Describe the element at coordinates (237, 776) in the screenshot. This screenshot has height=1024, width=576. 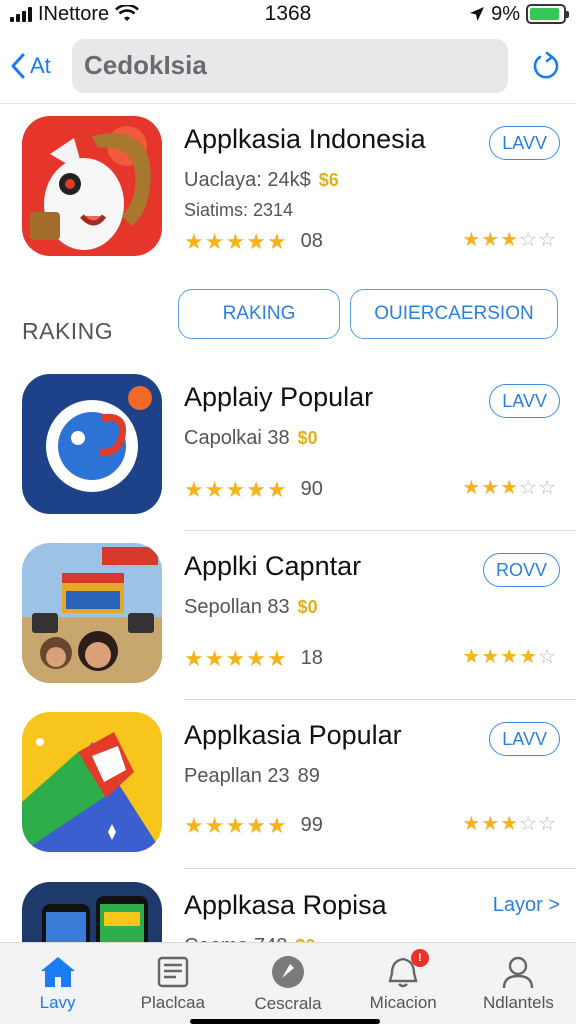
I see `app-subtitle: Peapllan 23` at that location.